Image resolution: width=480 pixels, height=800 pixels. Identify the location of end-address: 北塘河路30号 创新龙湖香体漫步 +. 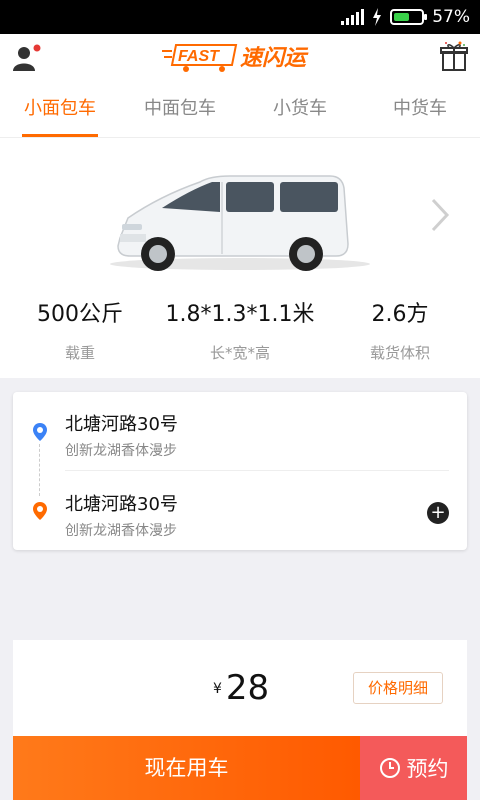
(240, 510).